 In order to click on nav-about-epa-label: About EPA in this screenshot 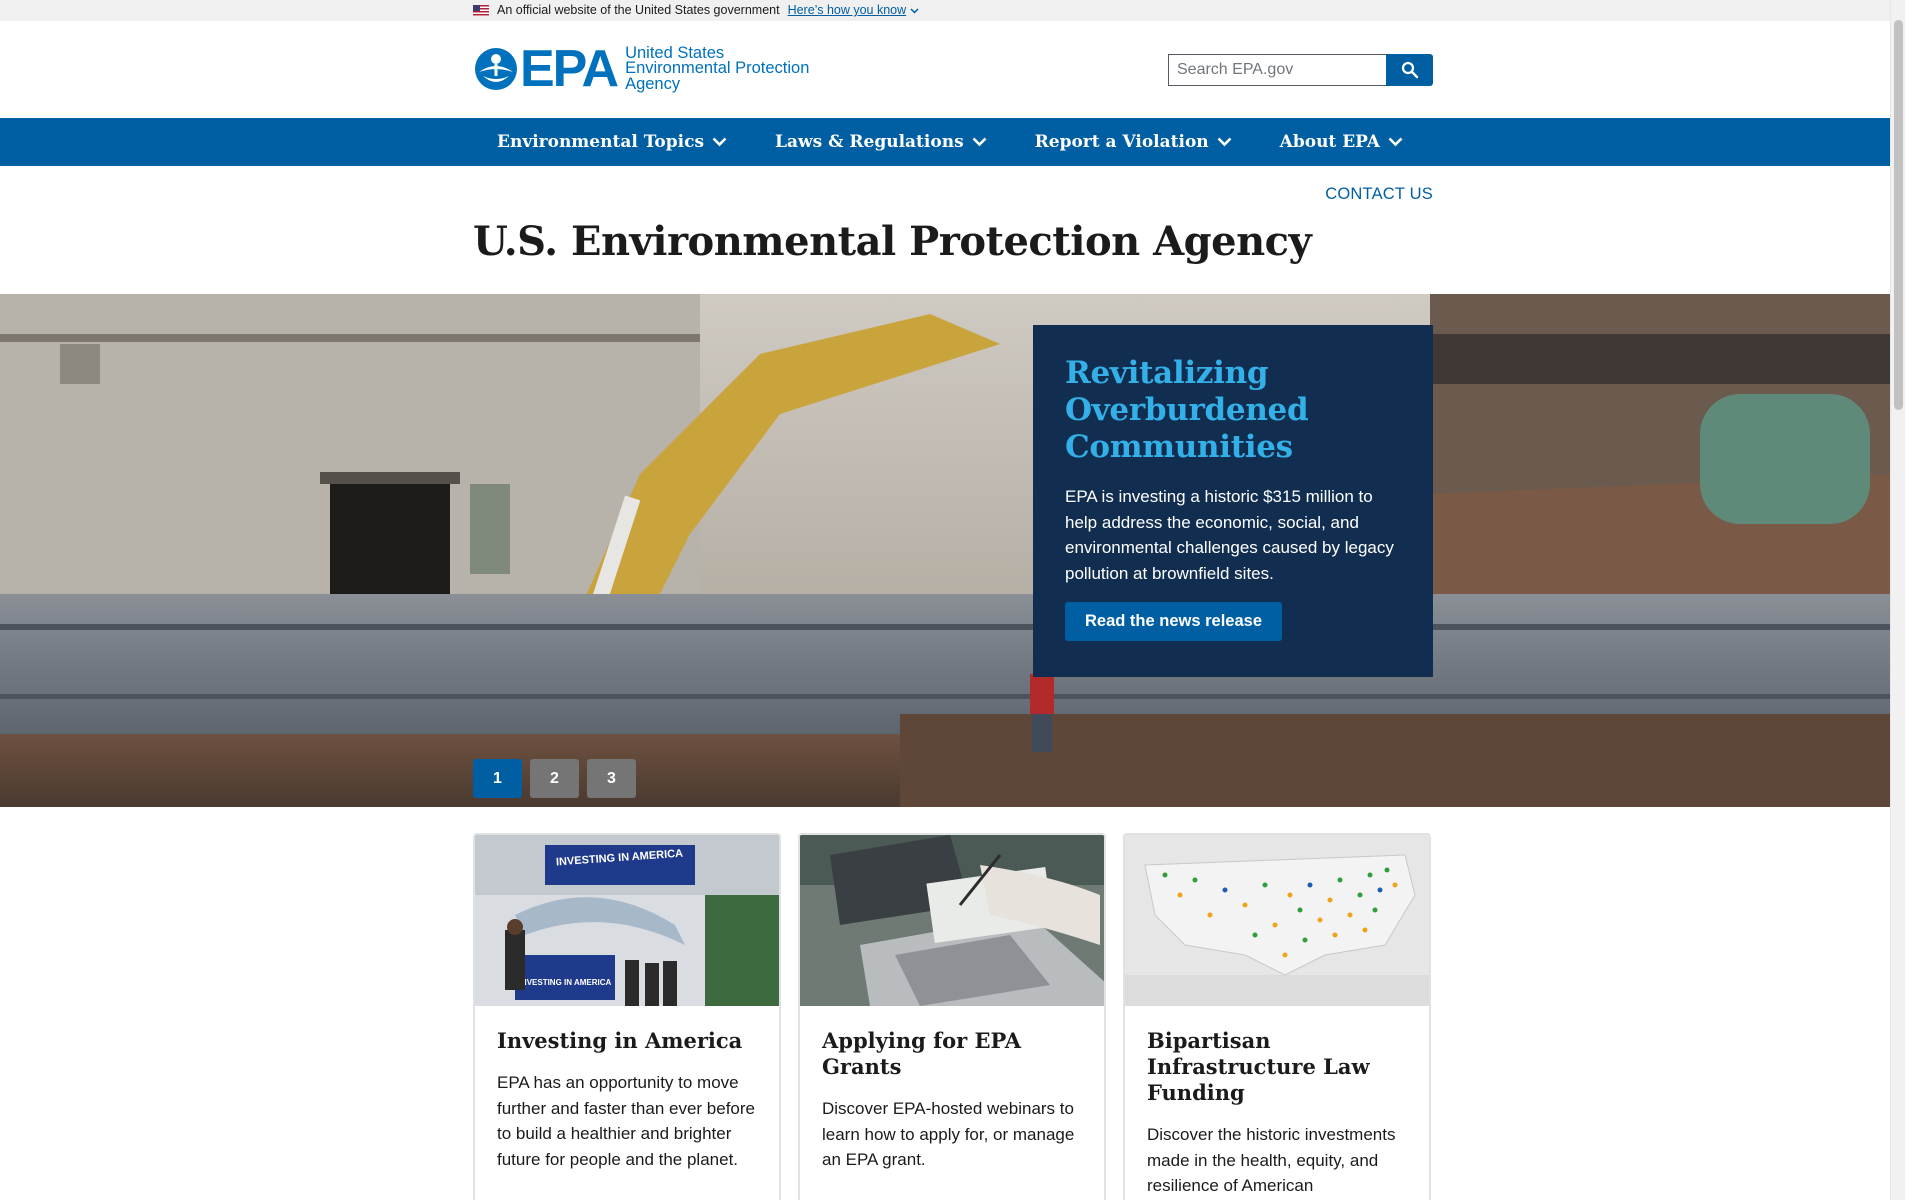, I will do `click(1329, 142)`.